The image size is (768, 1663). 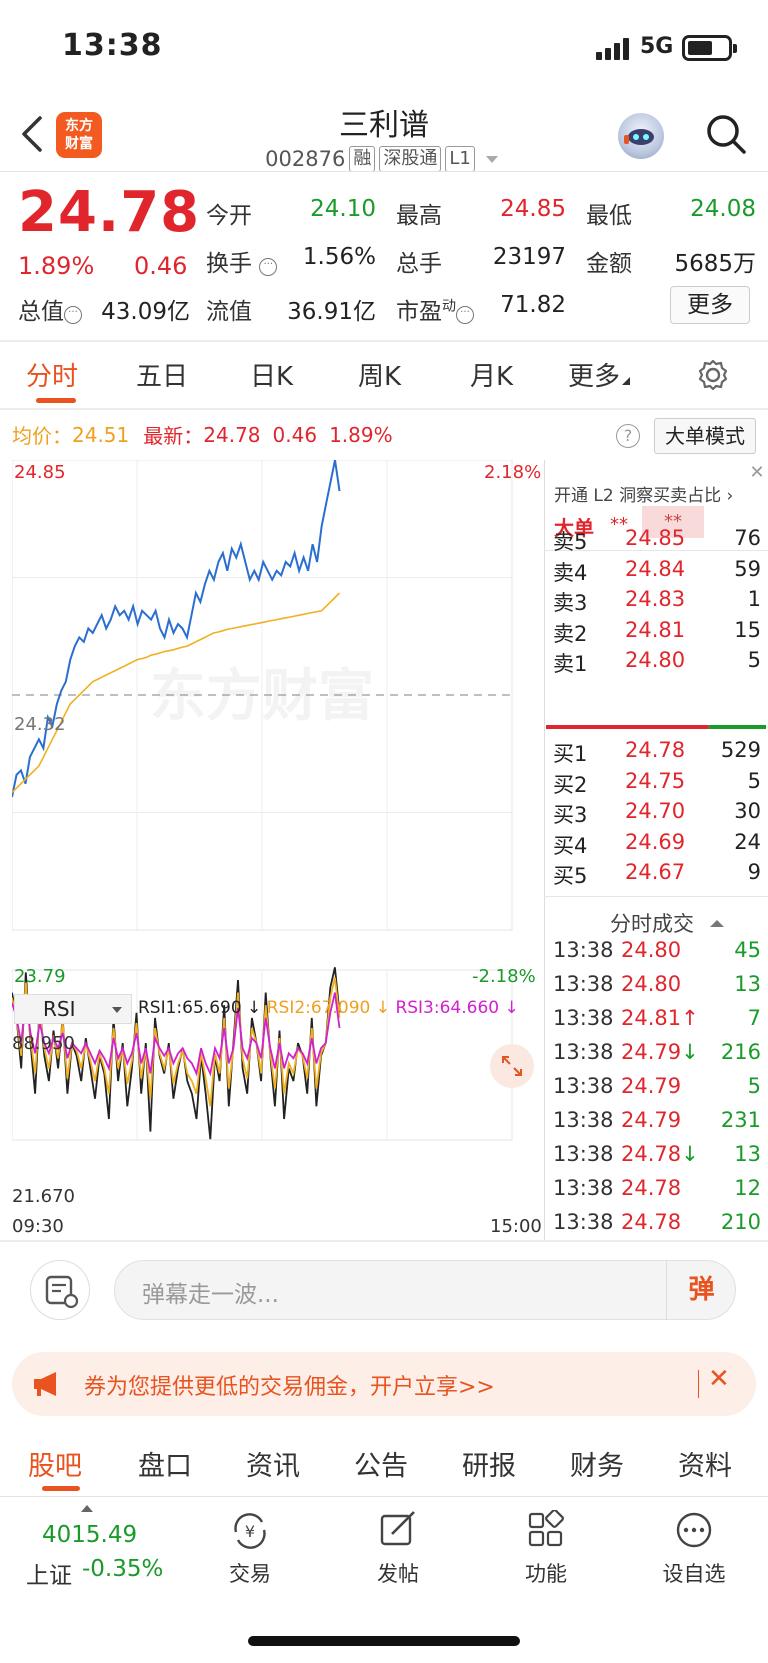 I want to click on watermark-logo: 东方财富, so click(x=262, y=696).